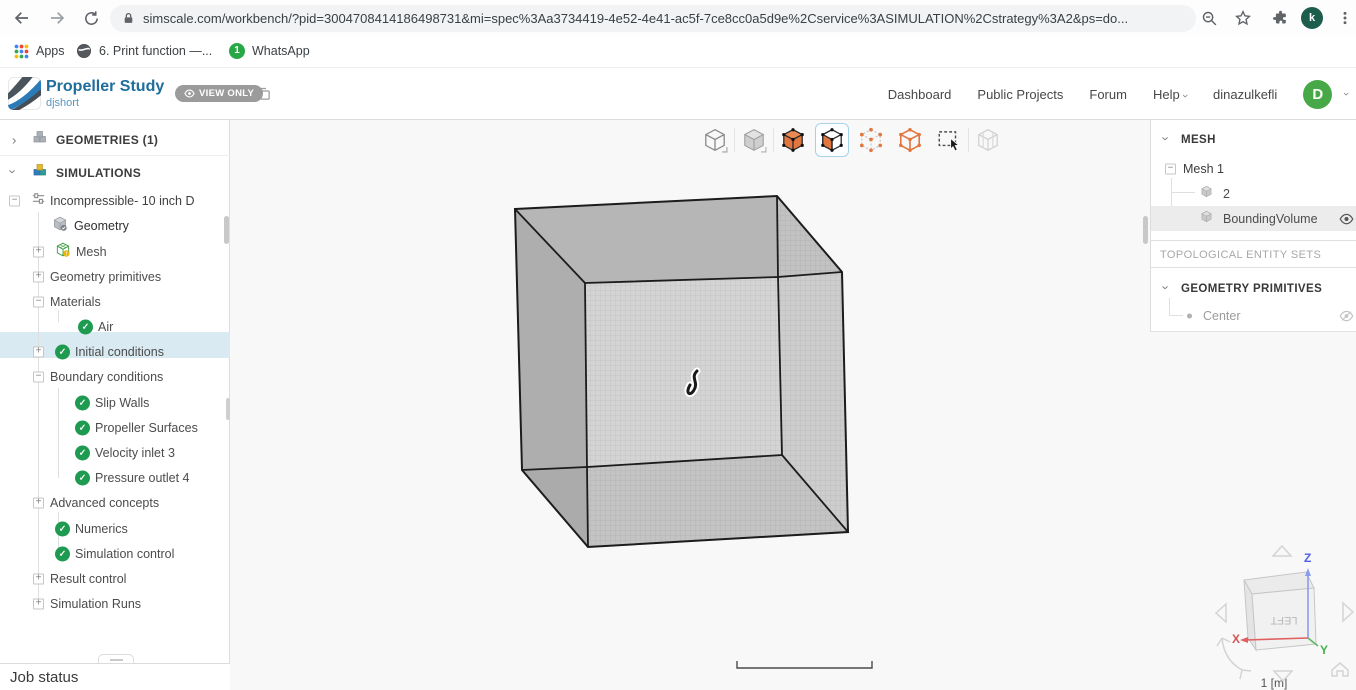 The height and width of the screenshot is (690, 1356). I want to click on nav-home-icon, so click(1340, 669).